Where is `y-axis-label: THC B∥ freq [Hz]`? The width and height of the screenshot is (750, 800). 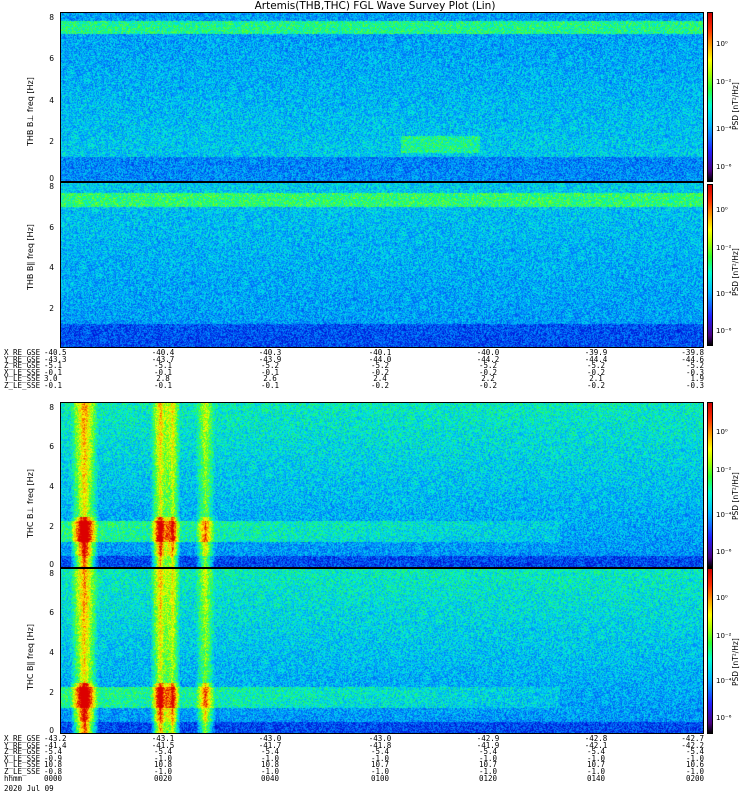 y-axis-label: THC B∥ freq [Hz] is located at coordinates (30, 657).